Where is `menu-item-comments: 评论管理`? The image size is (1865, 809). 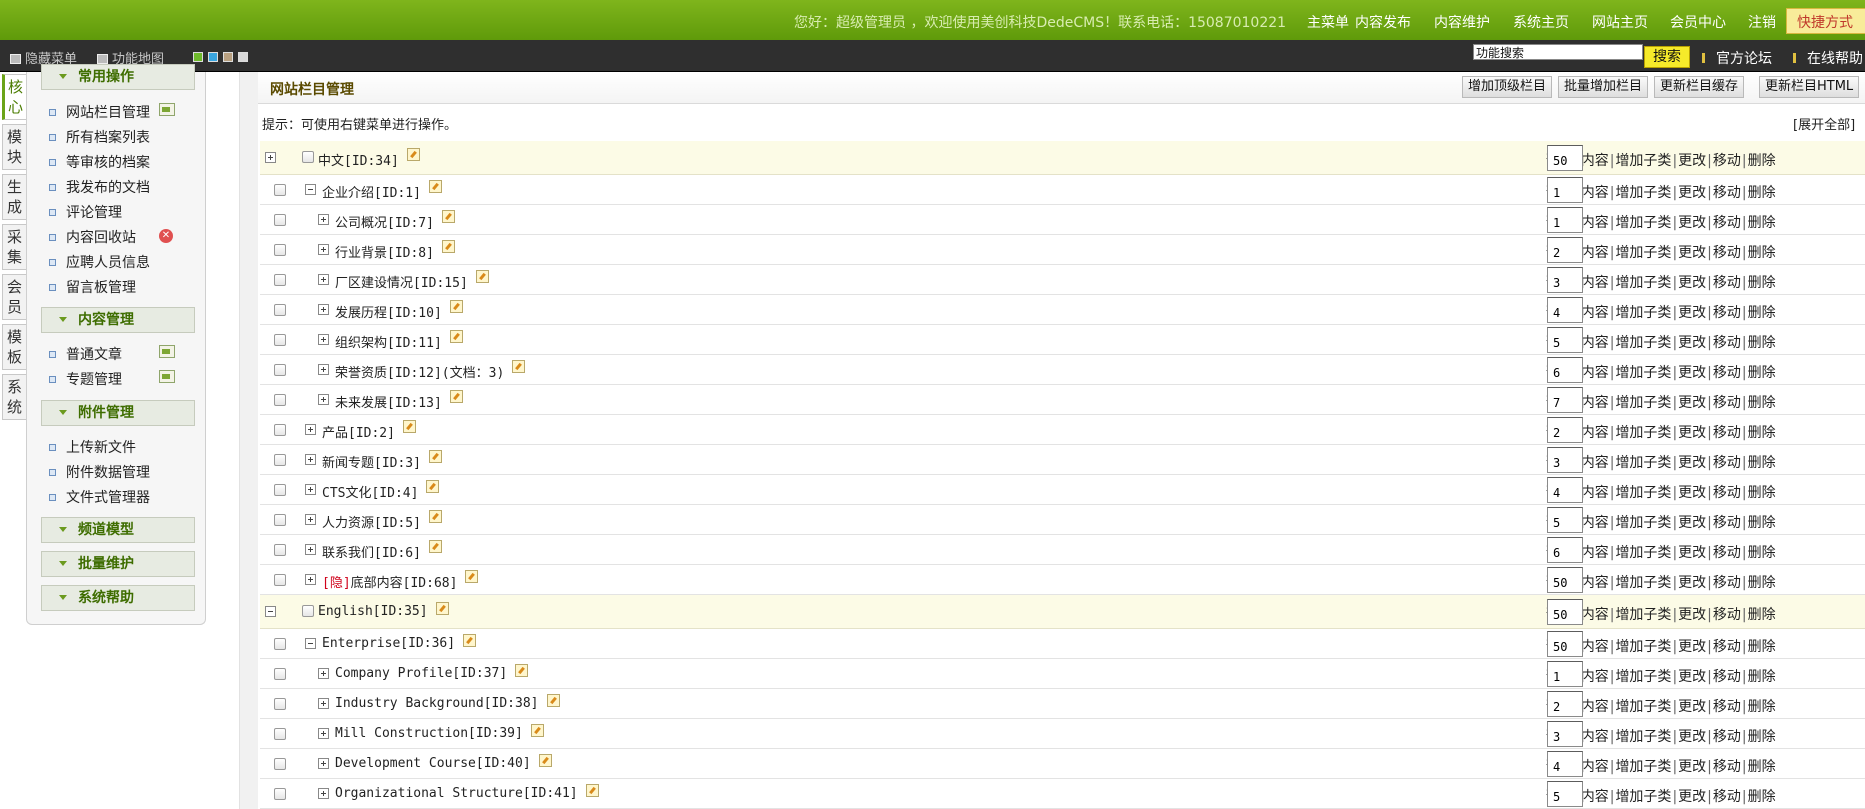
menu-item-comments: 评论管理 is located at coordinates (85, 212).